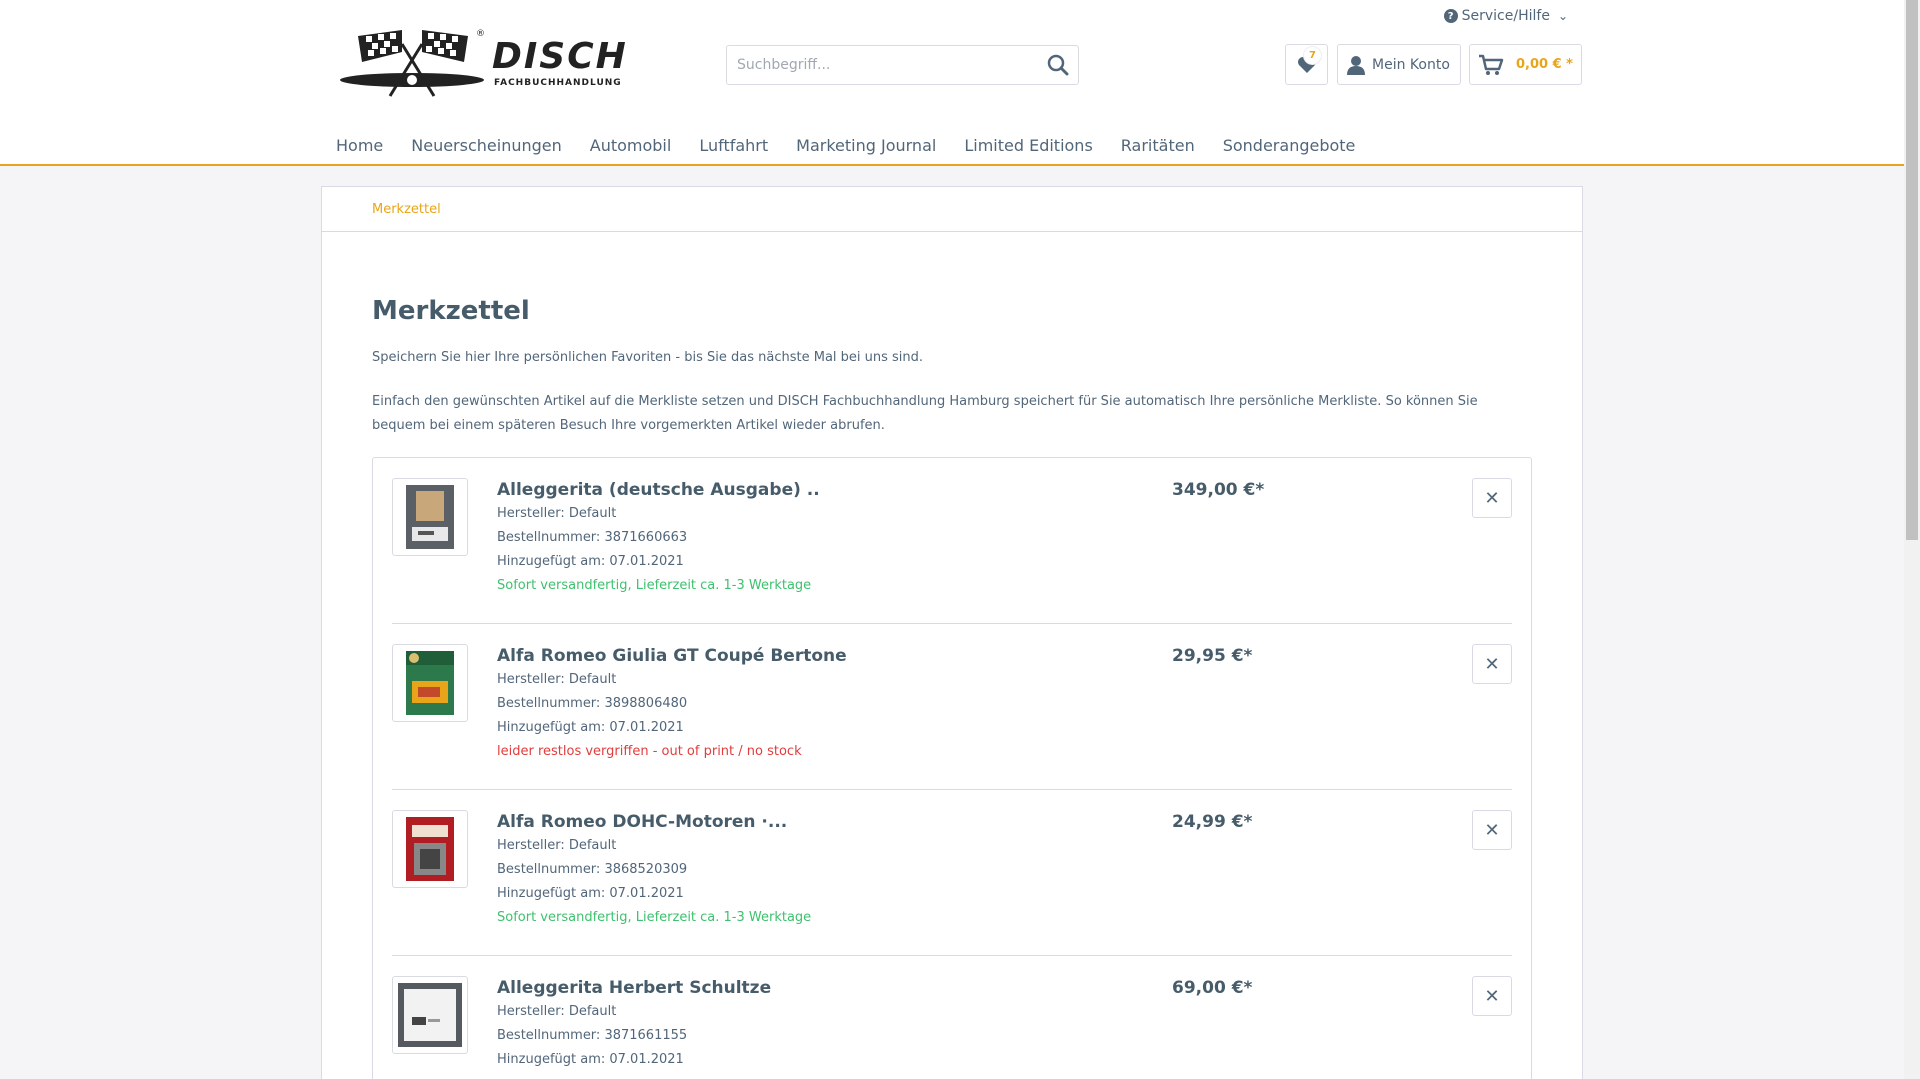  I want to click on user-icon, so click(1356, 65).